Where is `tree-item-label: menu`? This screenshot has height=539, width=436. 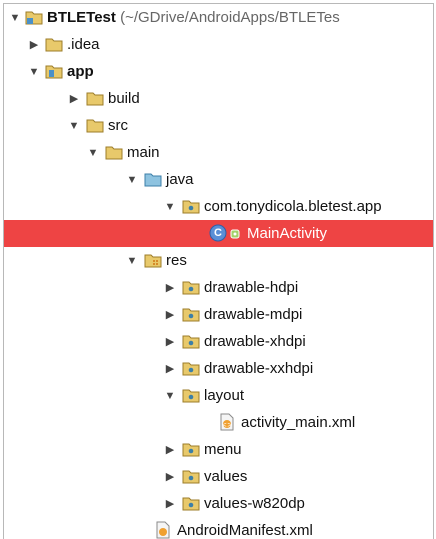 tree-item-label: menu is located at coordinates (223, 449).